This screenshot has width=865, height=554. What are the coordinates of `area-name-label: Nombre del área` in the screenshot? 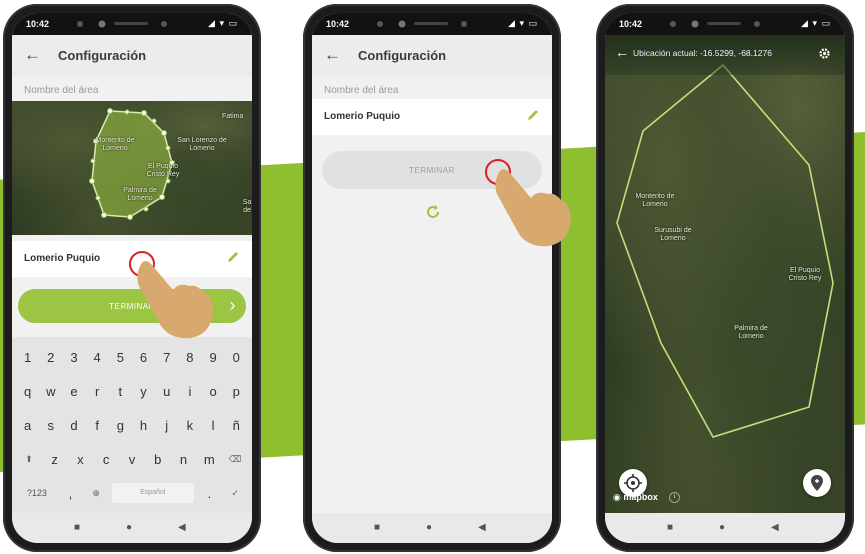 It's located at (361, 90).